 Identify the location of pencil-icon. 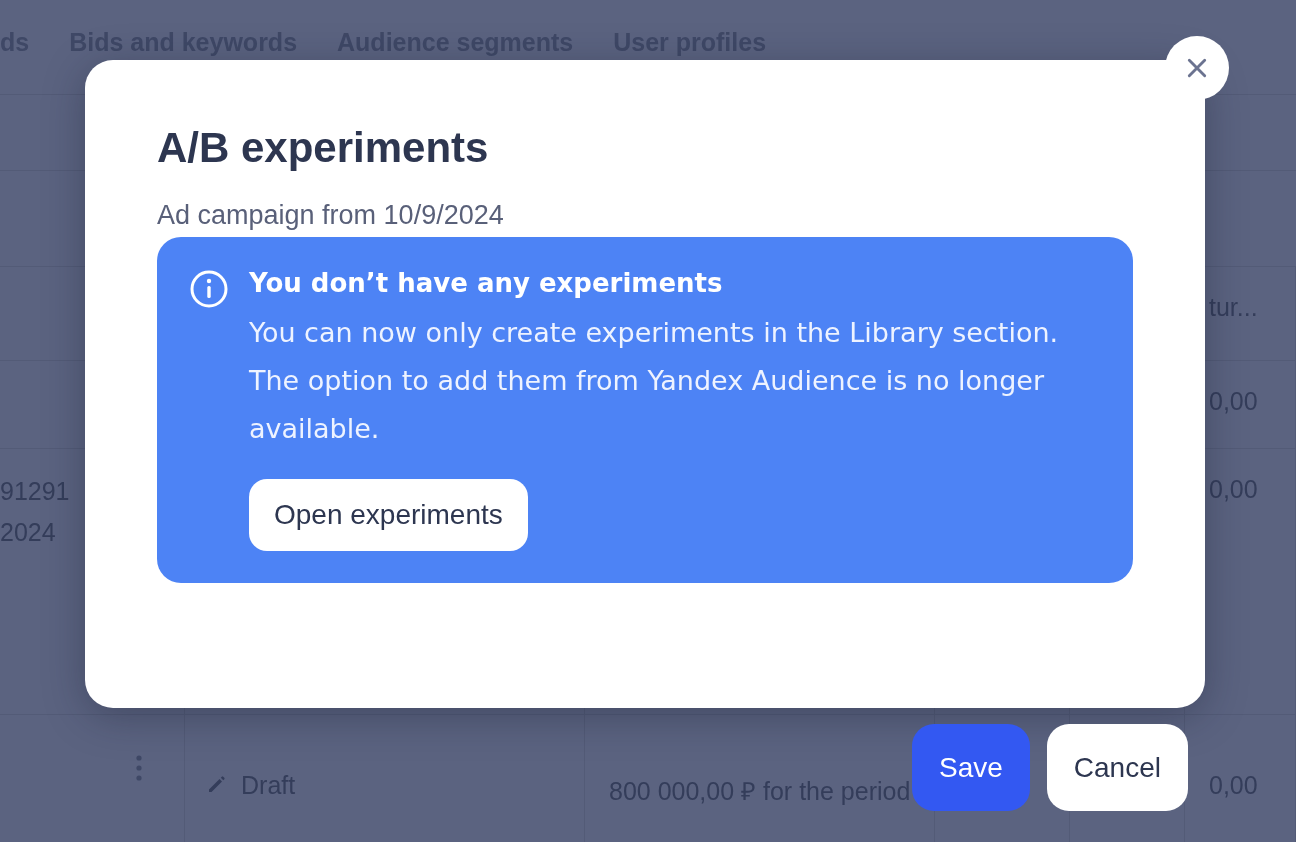
(217, 784).